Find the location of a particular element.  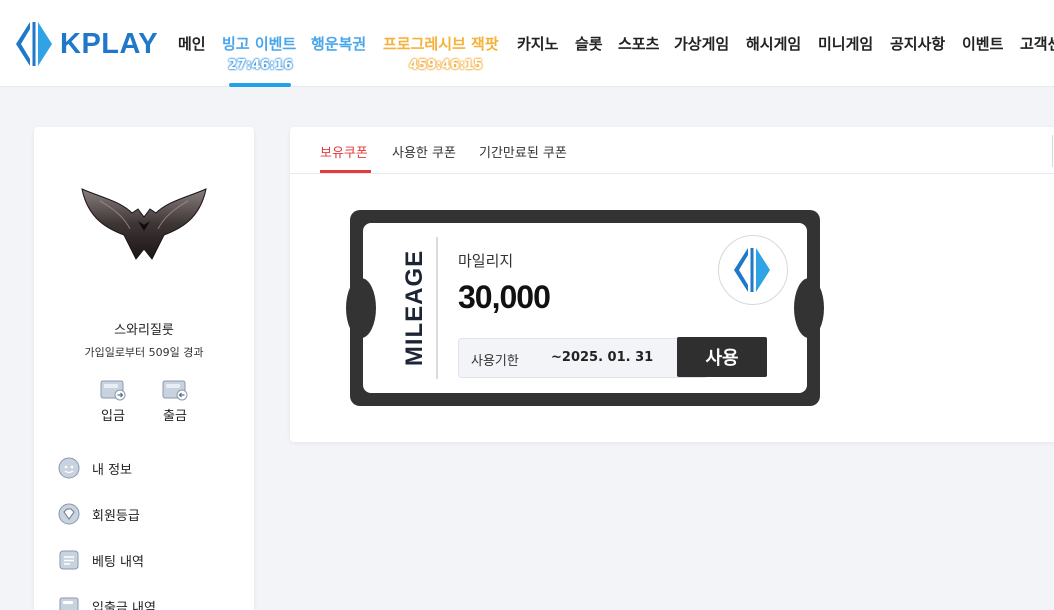

nav-item-8: 해시게임 is located at coordinates (773, 43).